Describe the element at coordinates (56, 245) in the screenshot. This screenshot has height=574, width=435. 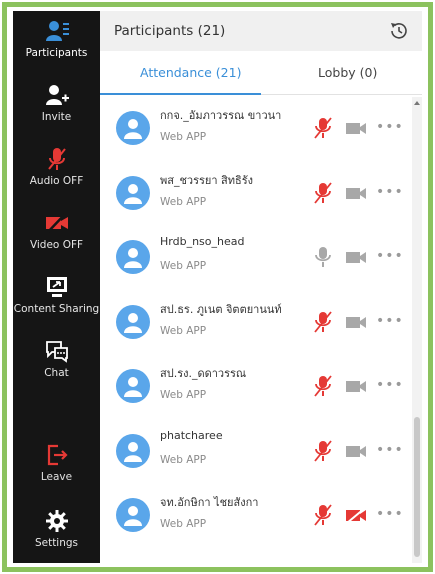
I see `video-label: Video OFF` at that location.